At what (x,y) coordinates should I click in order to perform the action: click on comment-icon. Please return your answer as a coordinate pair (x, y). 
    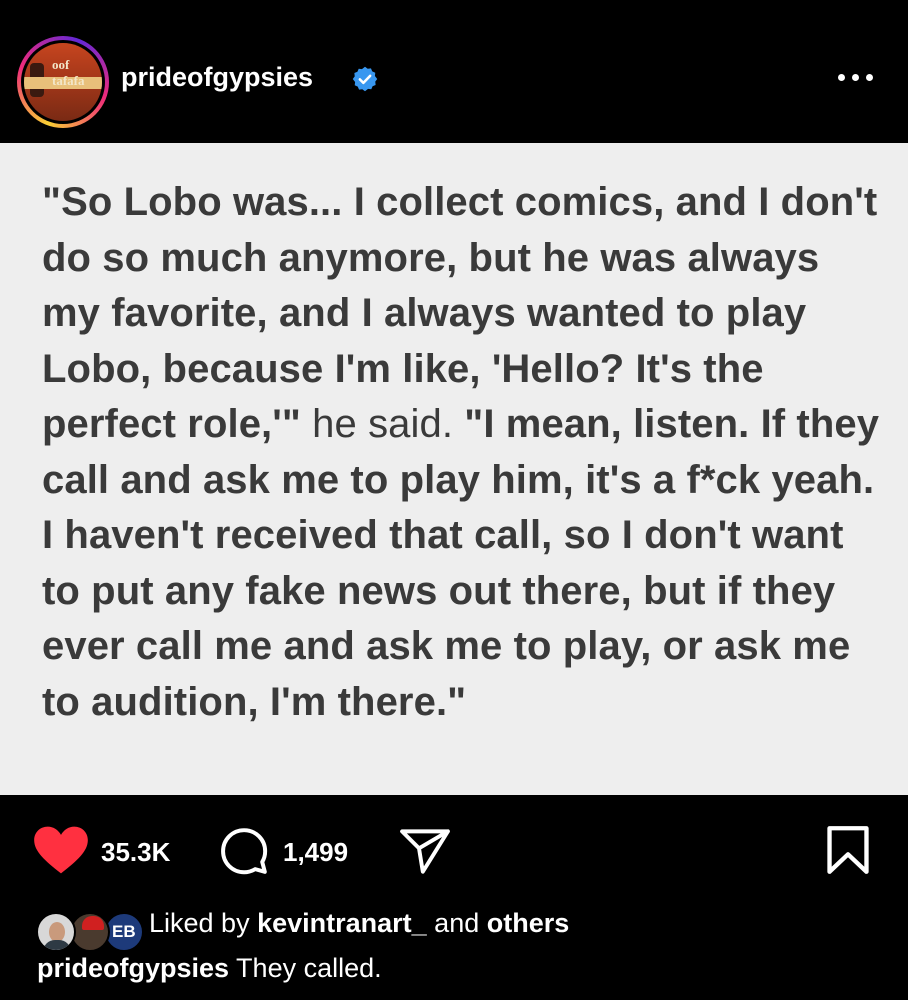
    Looking at the image, I should click on (244, 851).